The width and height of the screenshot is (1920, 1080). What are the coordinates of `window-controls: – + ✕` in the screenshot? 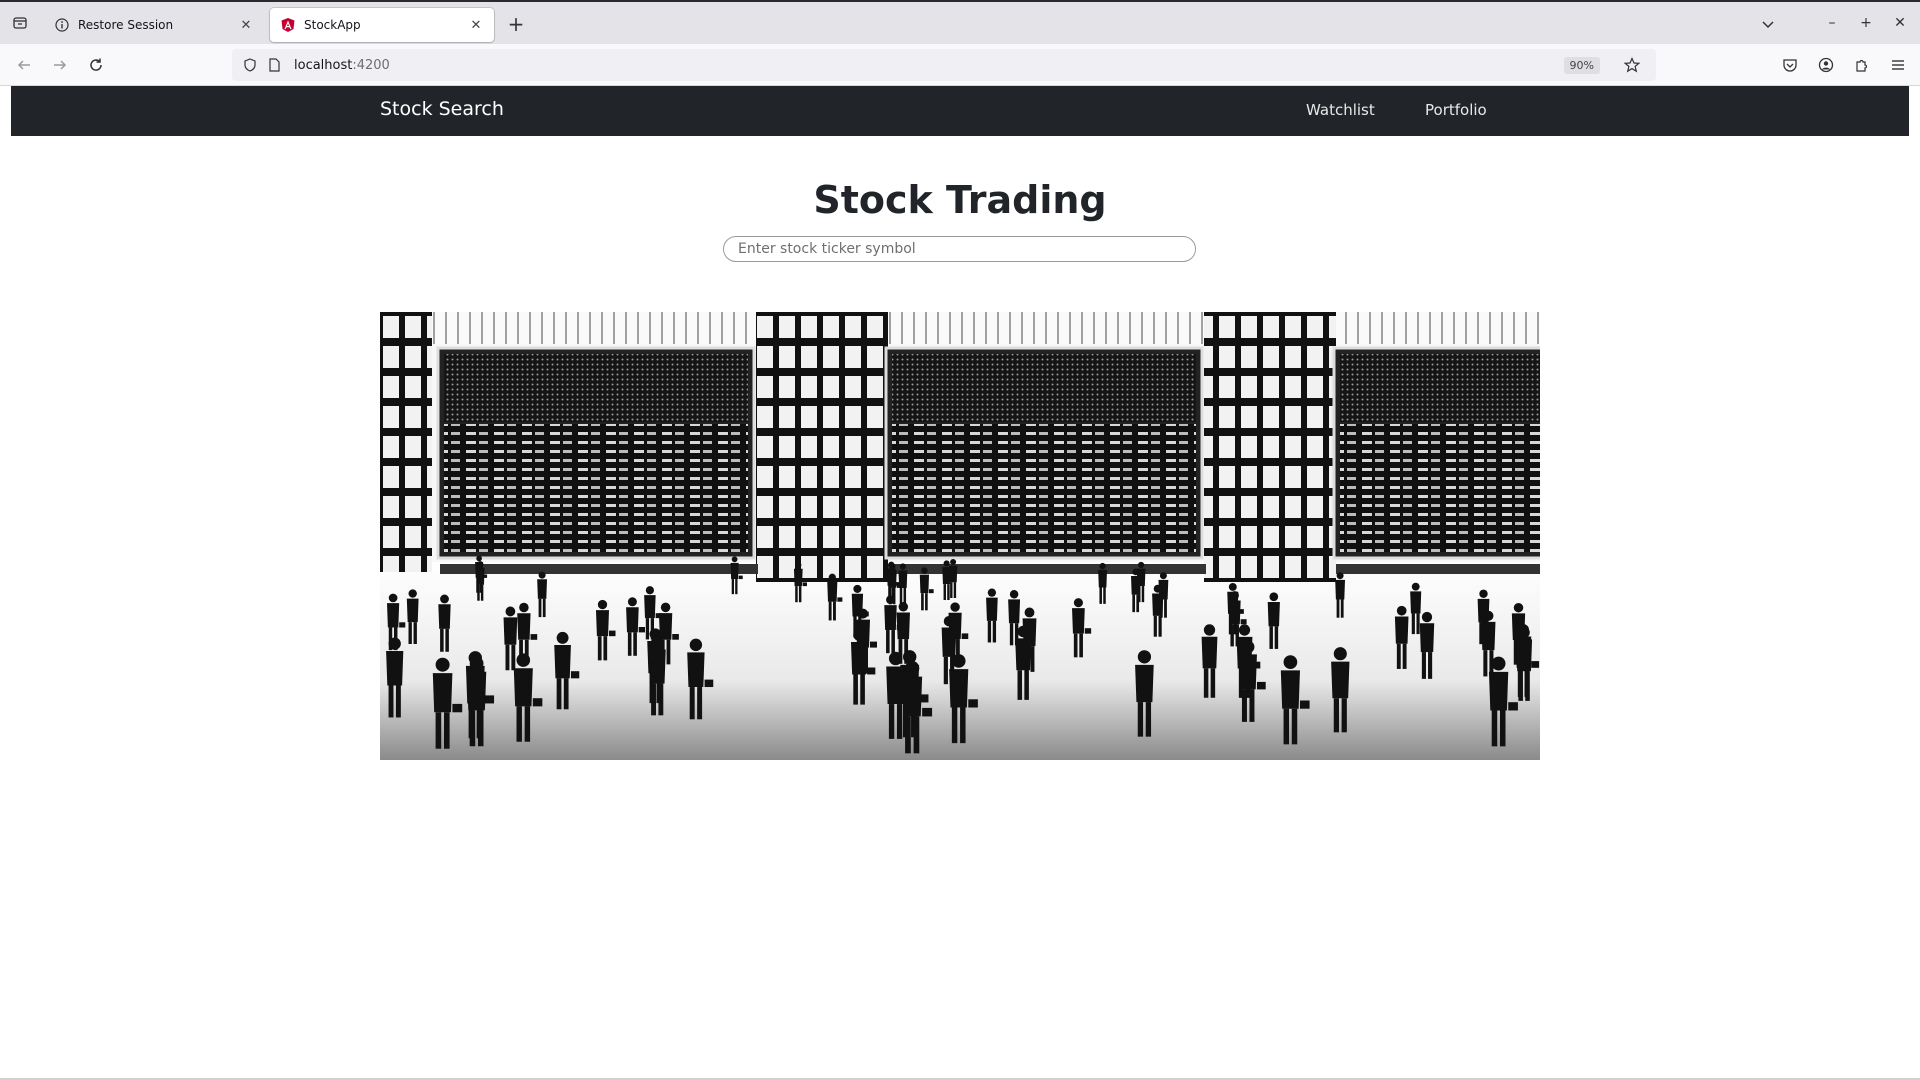 It's located at (1866, 23).